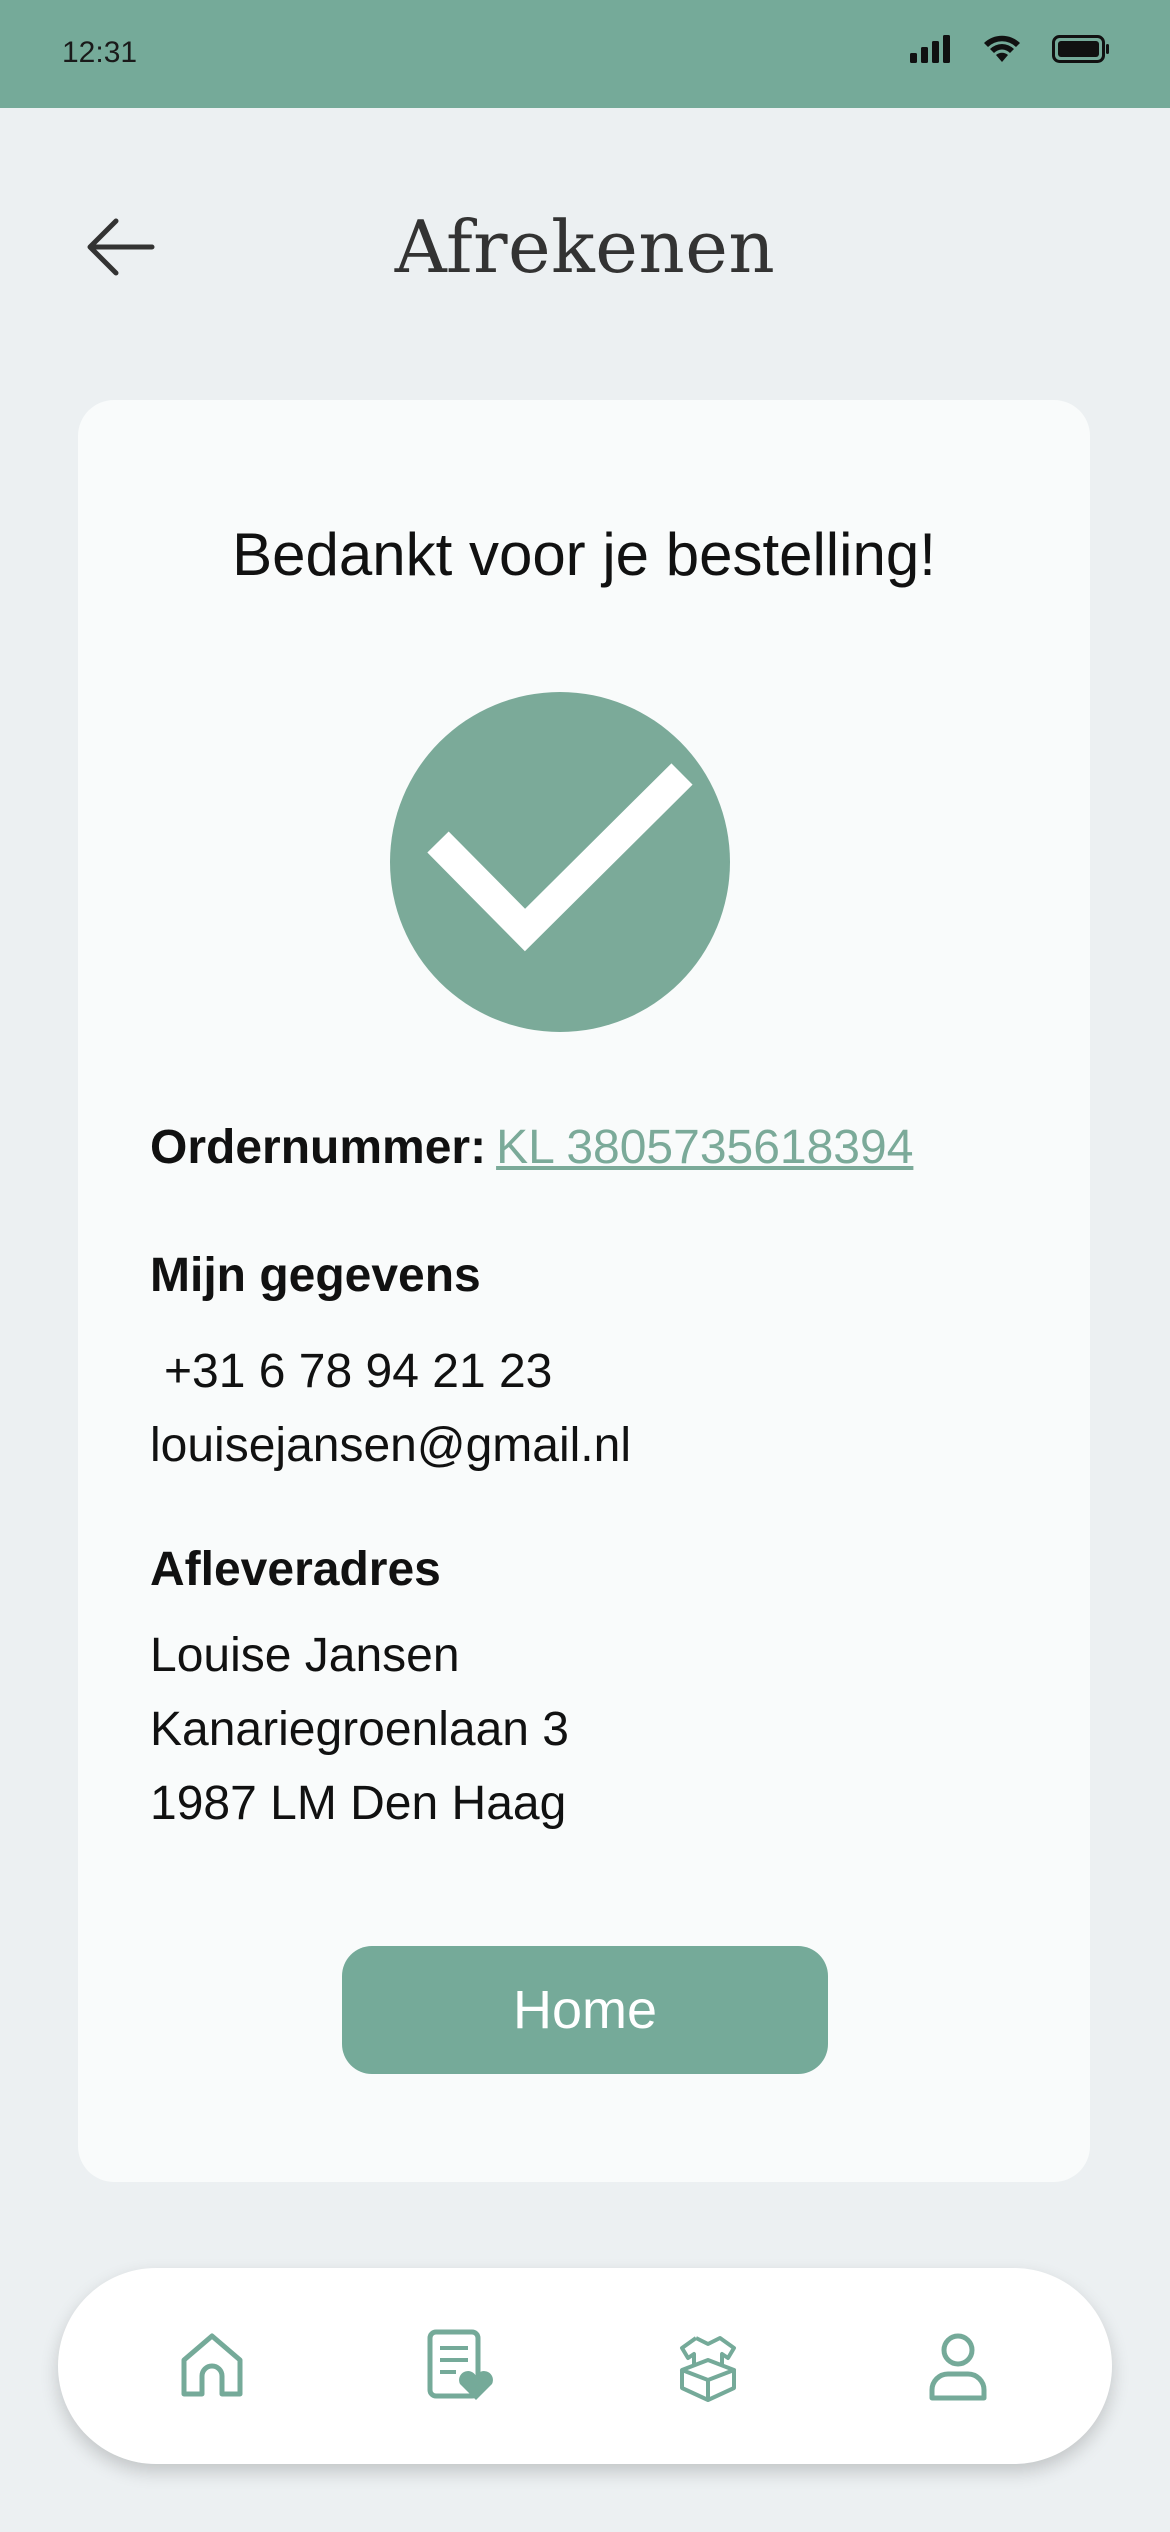  I want to click on wishlist-icon, so click(460, 2364).